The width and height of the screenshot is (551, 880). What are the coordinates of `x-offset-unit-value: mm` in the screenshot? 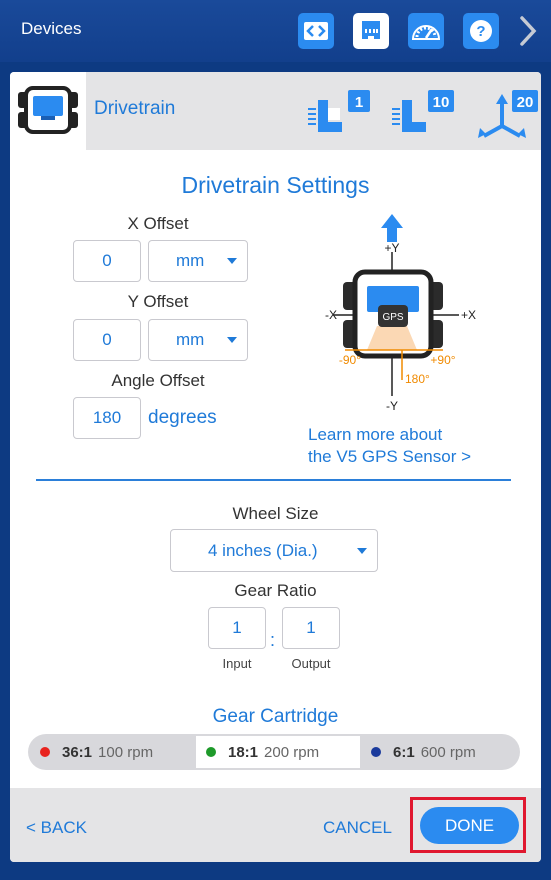 It's located at (190, 260).